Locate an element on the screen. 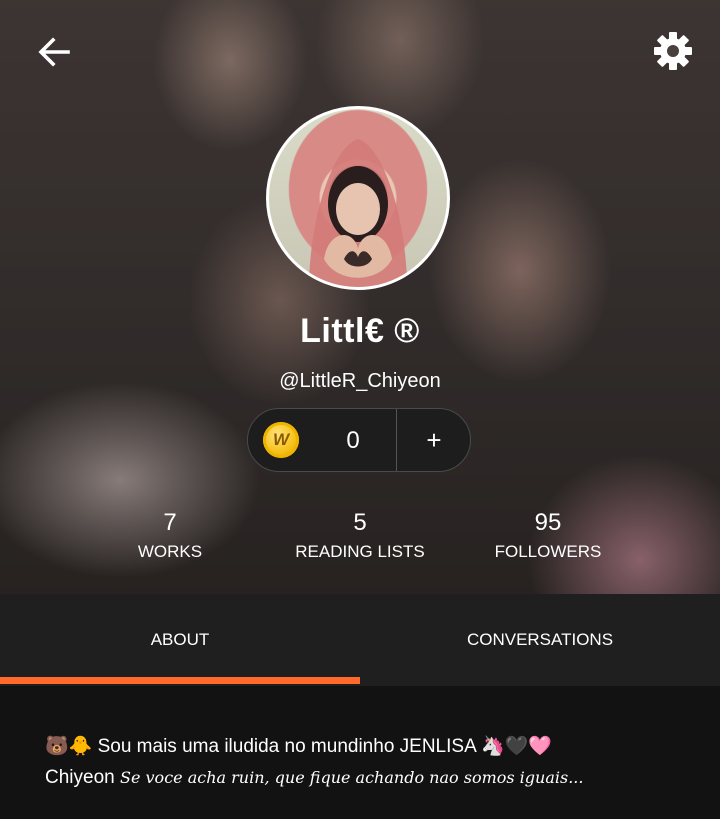 This screenshot has width=720, height=819. tab-conversations: CONVERSATIONS is located at coordinates (540, 640).